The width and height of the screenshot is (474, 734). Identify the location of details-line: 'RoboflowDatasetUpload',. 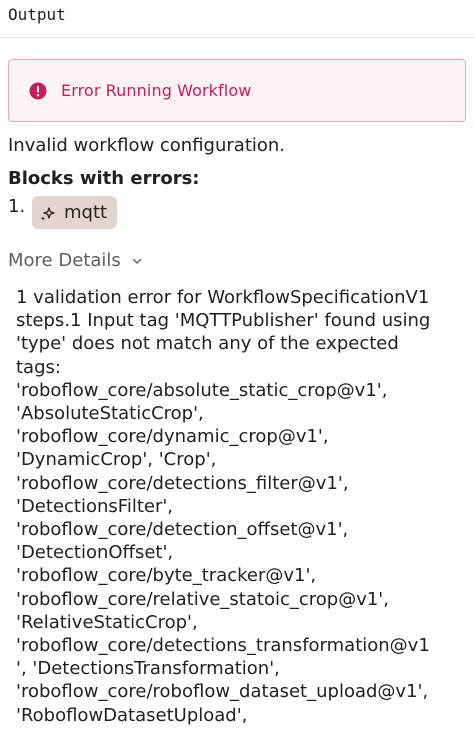
(132, 715).